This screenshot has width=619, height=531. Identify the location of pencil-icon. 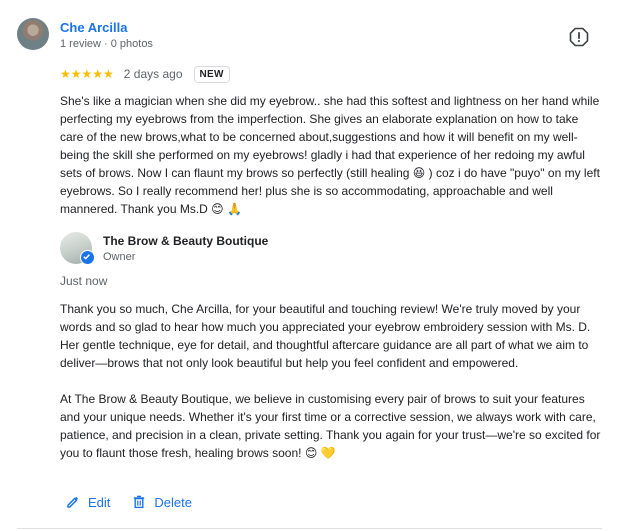
(73, 502).